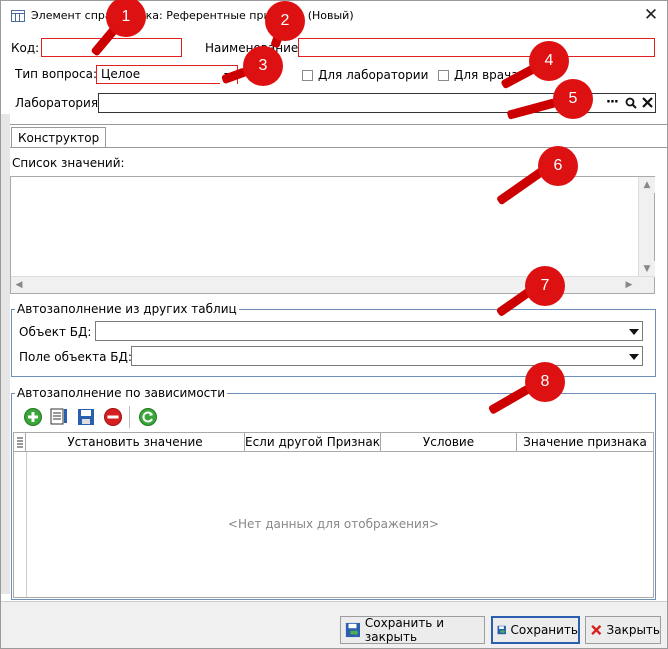 The width and height of the screenshot is (668, 649). I want to click on save-label: Сохранить, so click(544, 630).